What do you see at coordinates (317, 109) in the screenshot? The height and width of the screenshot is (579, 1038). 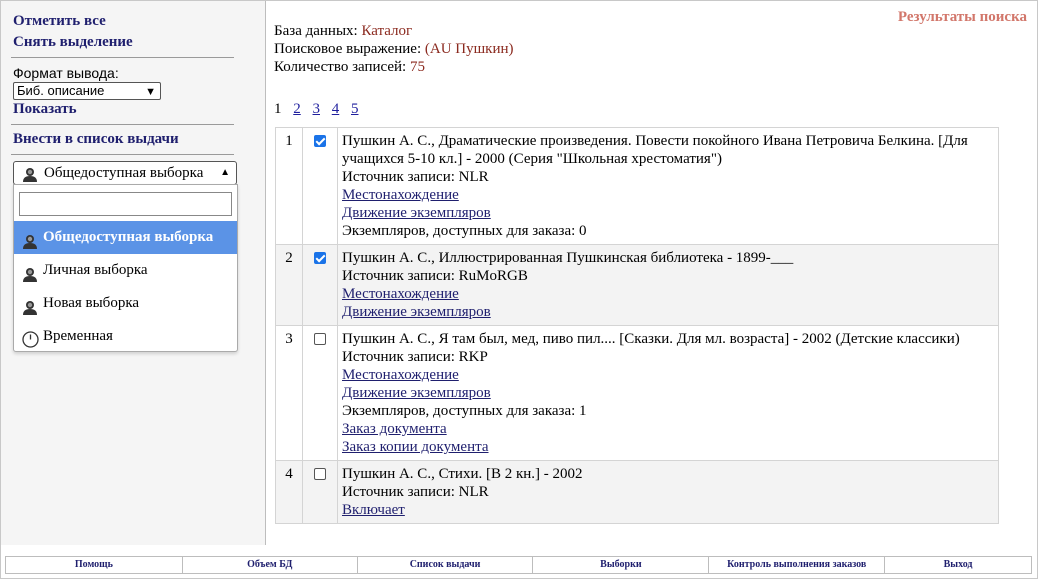 I see `page-link: 3` at bounding box center [317, 109].